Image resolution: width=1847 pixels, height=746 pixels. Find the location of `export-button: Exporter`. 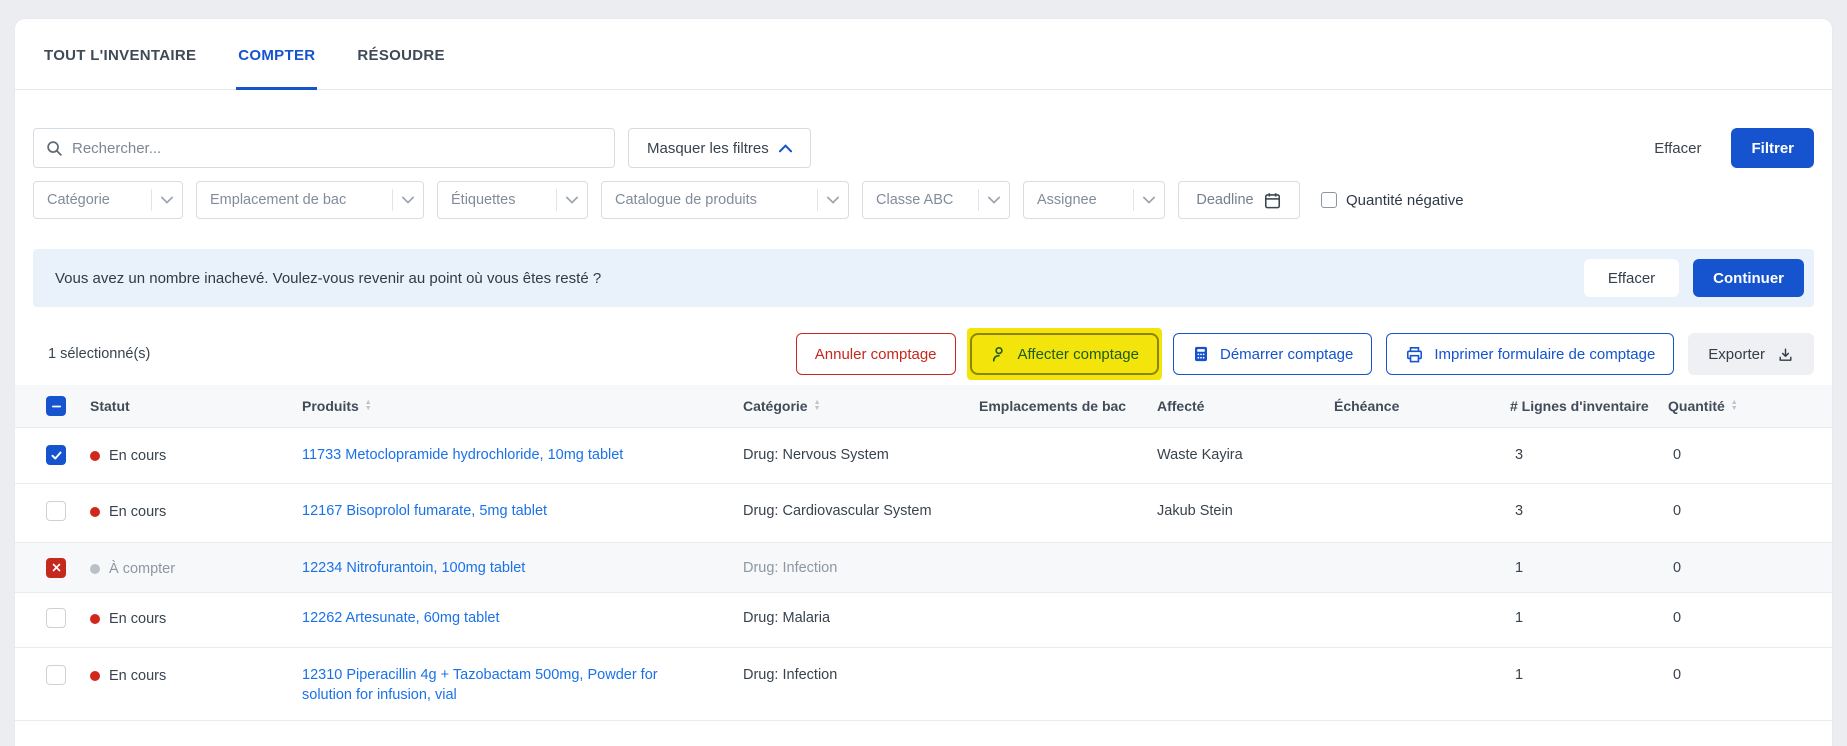

export-button: Exporter is located at coordinates (1751, 354).